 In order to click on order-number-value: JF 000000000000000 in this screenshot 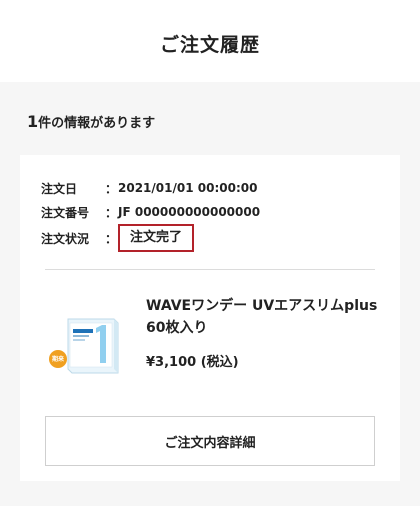, I will do `click(189, 212)`.